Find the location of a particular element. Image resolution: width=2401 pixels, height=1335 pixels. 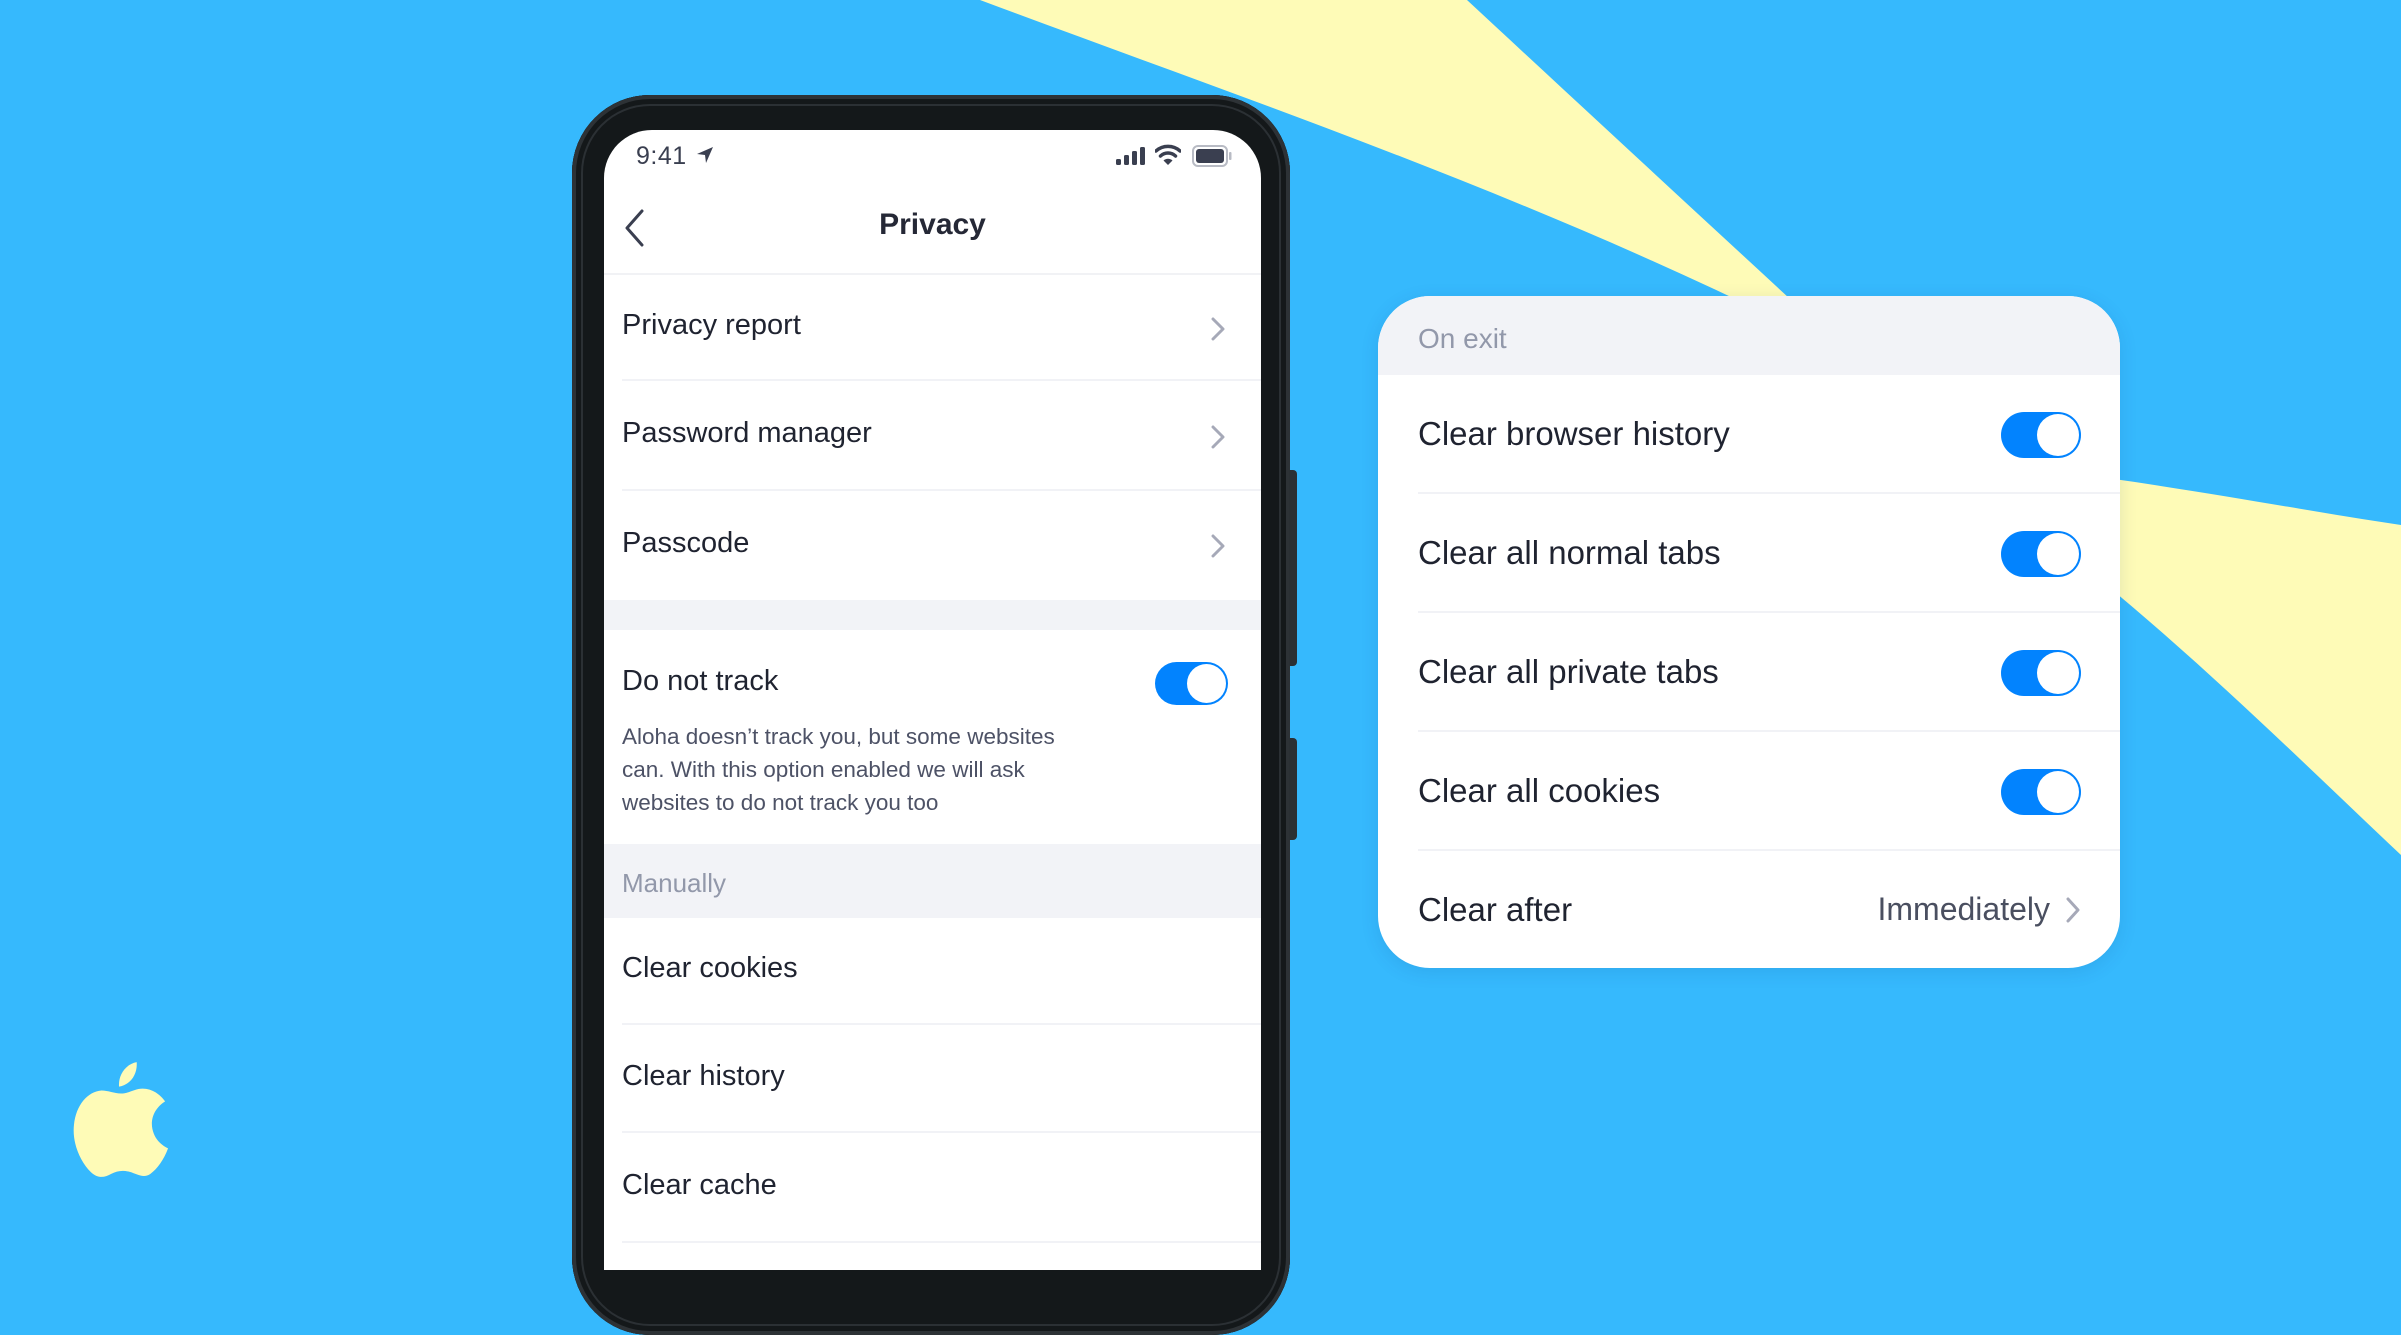

do-not-track-label: Do not track is located at coordinates (700, 681).